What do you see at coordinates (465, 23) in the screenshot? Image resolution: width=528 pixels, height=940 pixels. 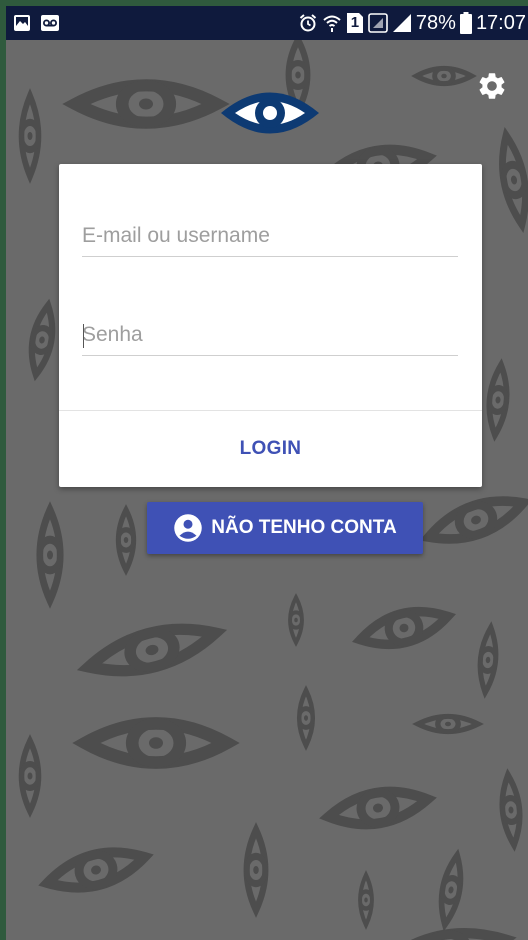 I see `battery-icon` at bounding box center [465, 23].